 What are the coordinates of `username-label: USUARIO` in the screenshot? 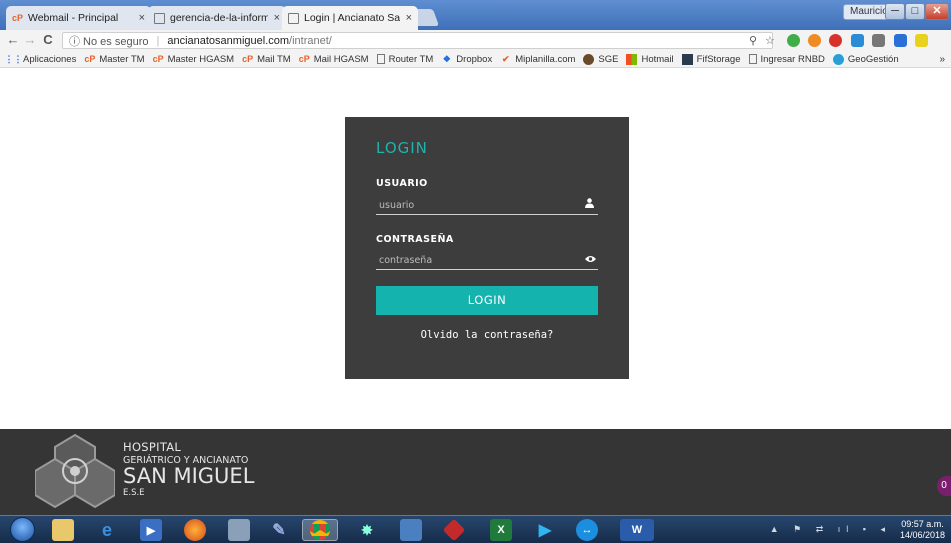 It's located at (402, 183).